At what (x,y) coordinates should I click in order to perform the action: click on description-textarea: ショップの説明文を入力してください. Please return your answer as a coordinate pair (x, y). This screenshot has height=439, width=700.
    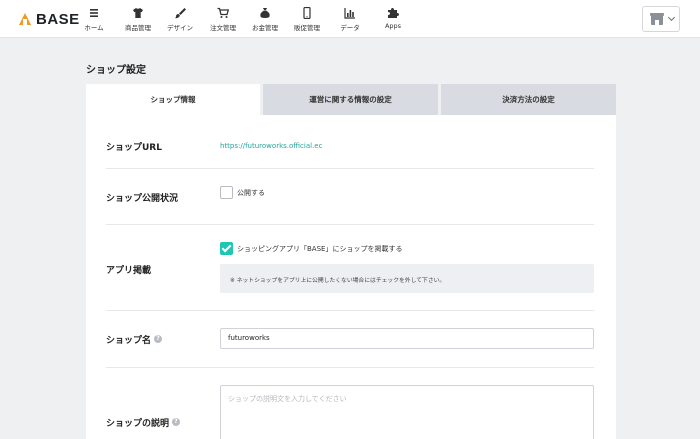
    Looking at the image, I should click on (407, 412).